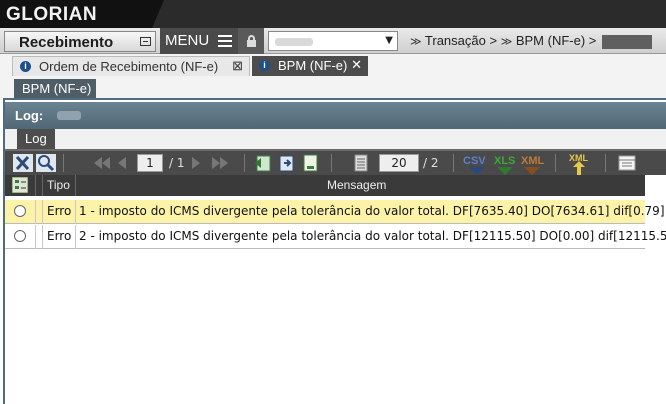 The width and height of the screenshot is (666, 404). Describe the element at coordinates (212, 163) in the screenshot. I see `last-page-icon` at that location.